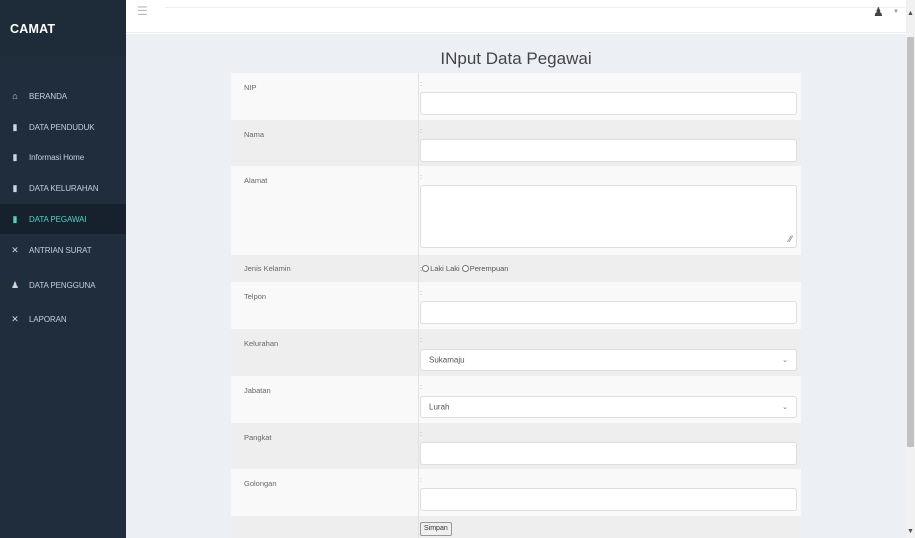 The image size is (915, 538). Describe the element at coordinates (48, 96) in the screenshot. I see `sidebar-item-label: BERANDA` at that location.